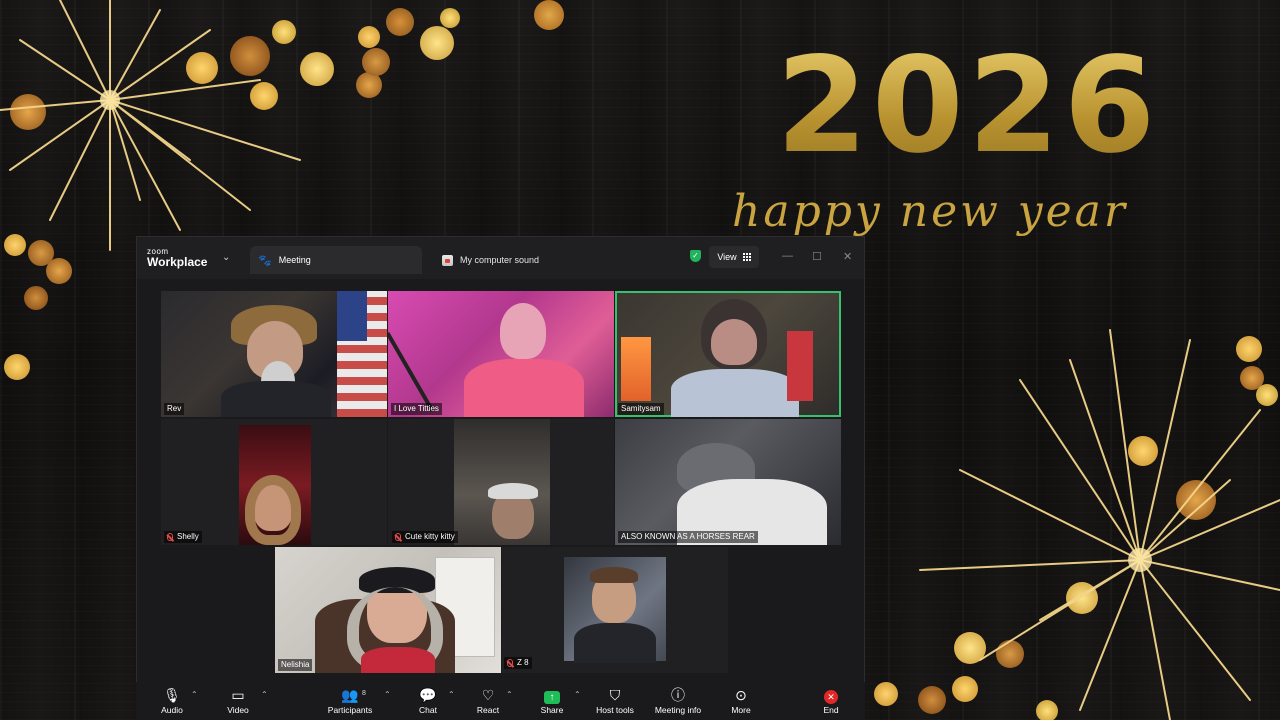  Describe the element at coordinates (194, 694) in the screenshot. I see `audio-options-caret: ⌃` at that location.